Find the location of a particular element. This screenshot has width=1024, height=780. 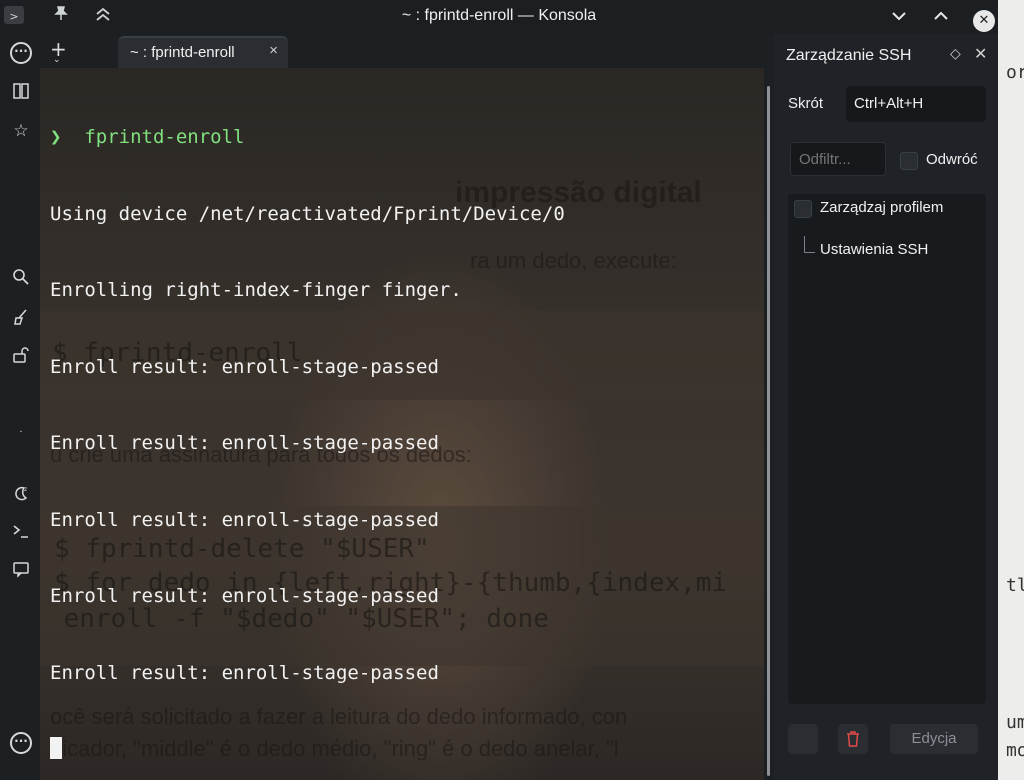

title-bar: > ~ : fprintd-enroll — Konsola ✕ is located at coordinates (499, 17).